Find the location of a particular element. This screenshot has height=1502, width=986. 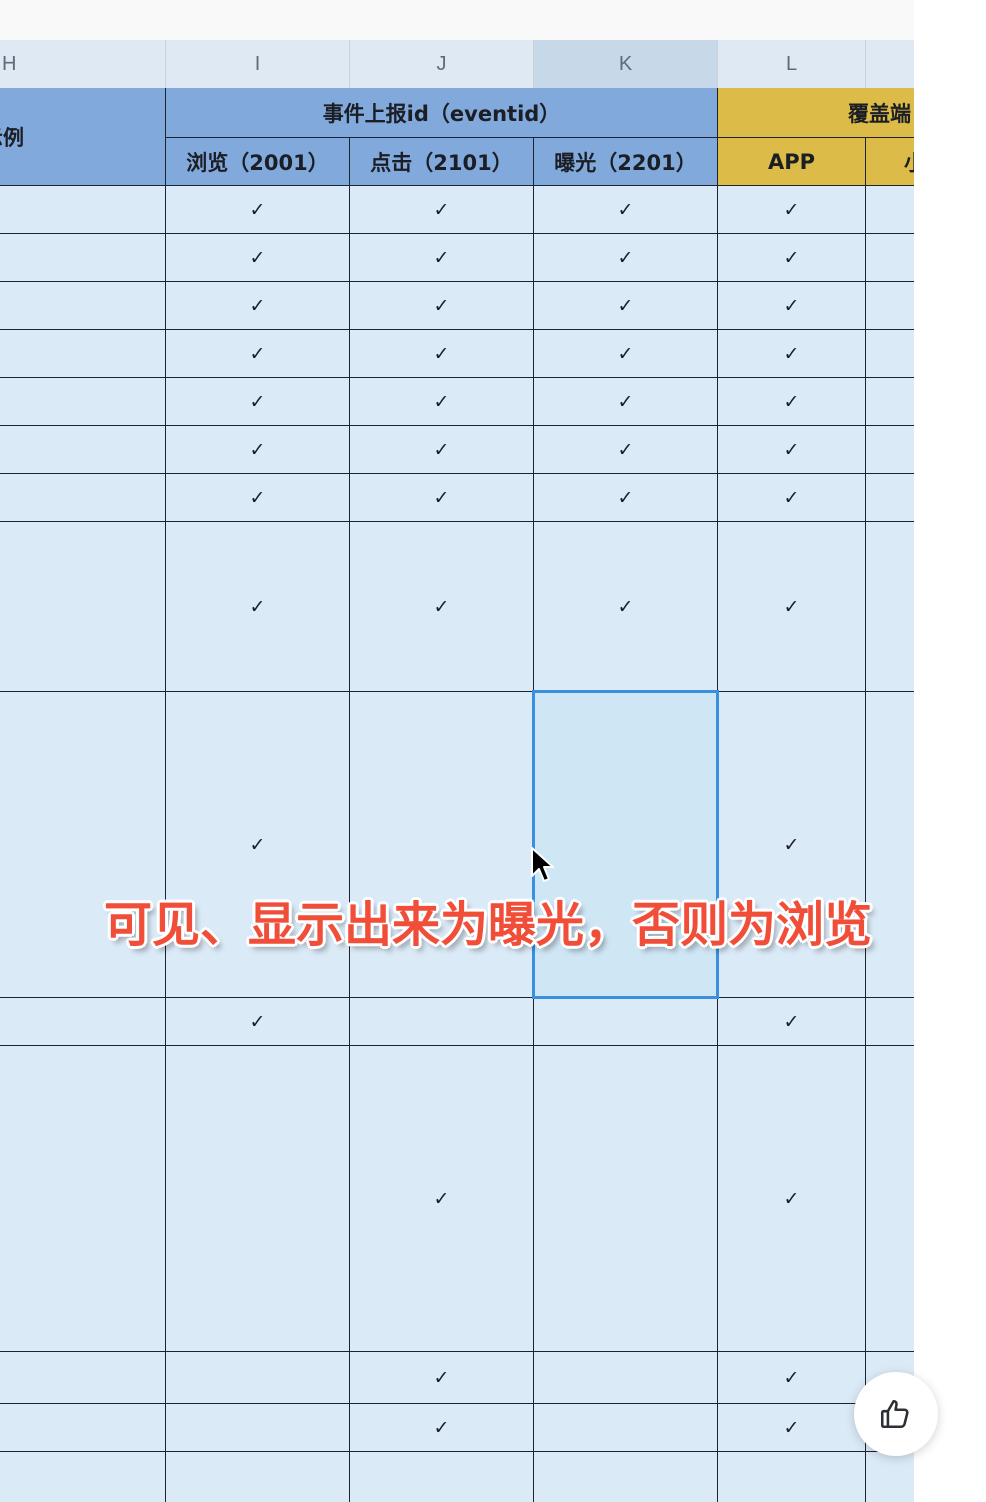

column-header-h: H is located at coordinates (83, 64).